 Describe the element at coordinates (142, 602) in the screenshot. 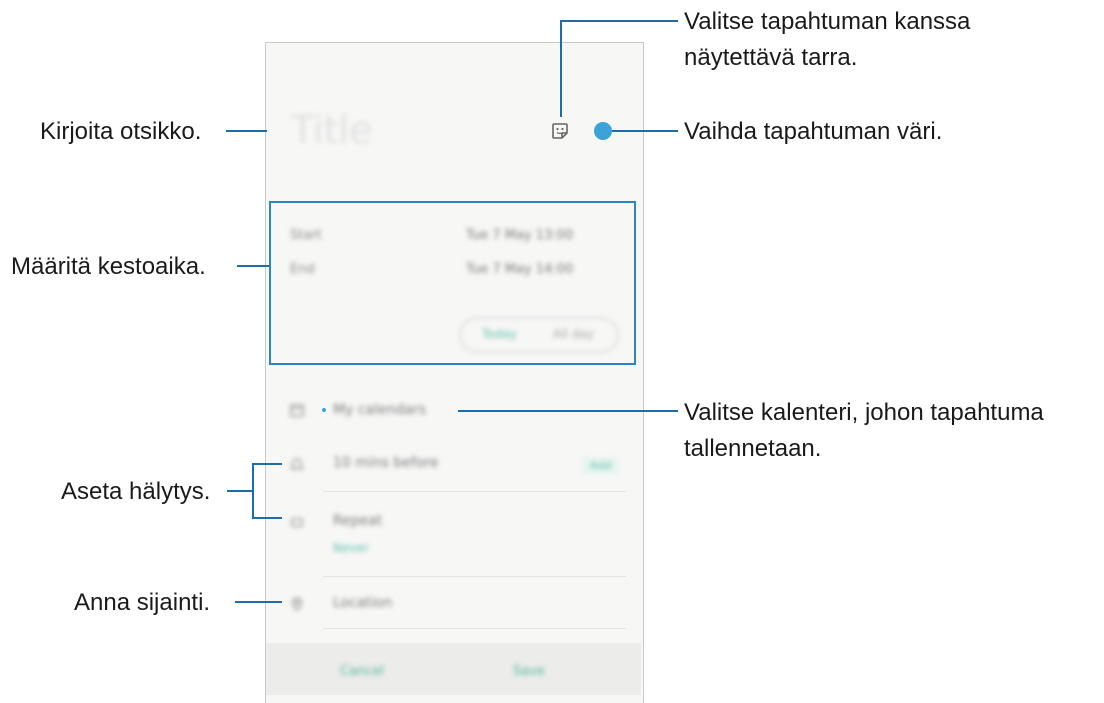

I see `annotation-location: Anna sijainti.` at that location.